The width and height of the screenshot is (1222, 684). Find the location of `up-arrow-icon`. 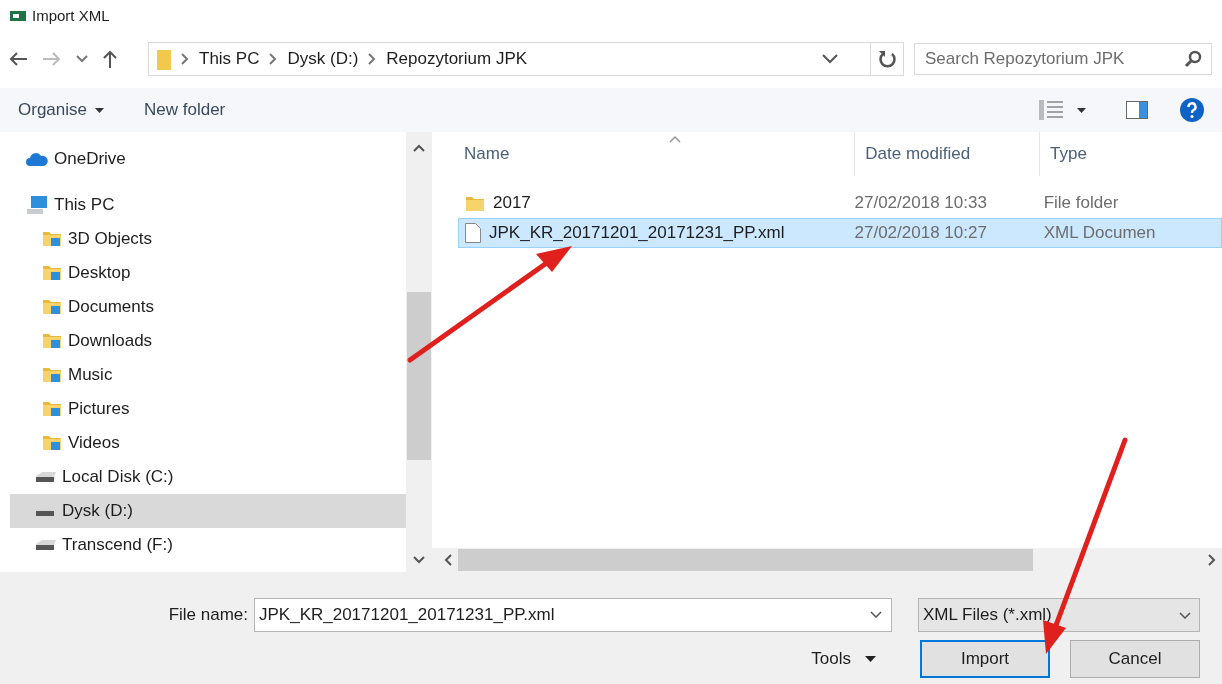

up-arrow-icon is located at coordinates (110, 59).